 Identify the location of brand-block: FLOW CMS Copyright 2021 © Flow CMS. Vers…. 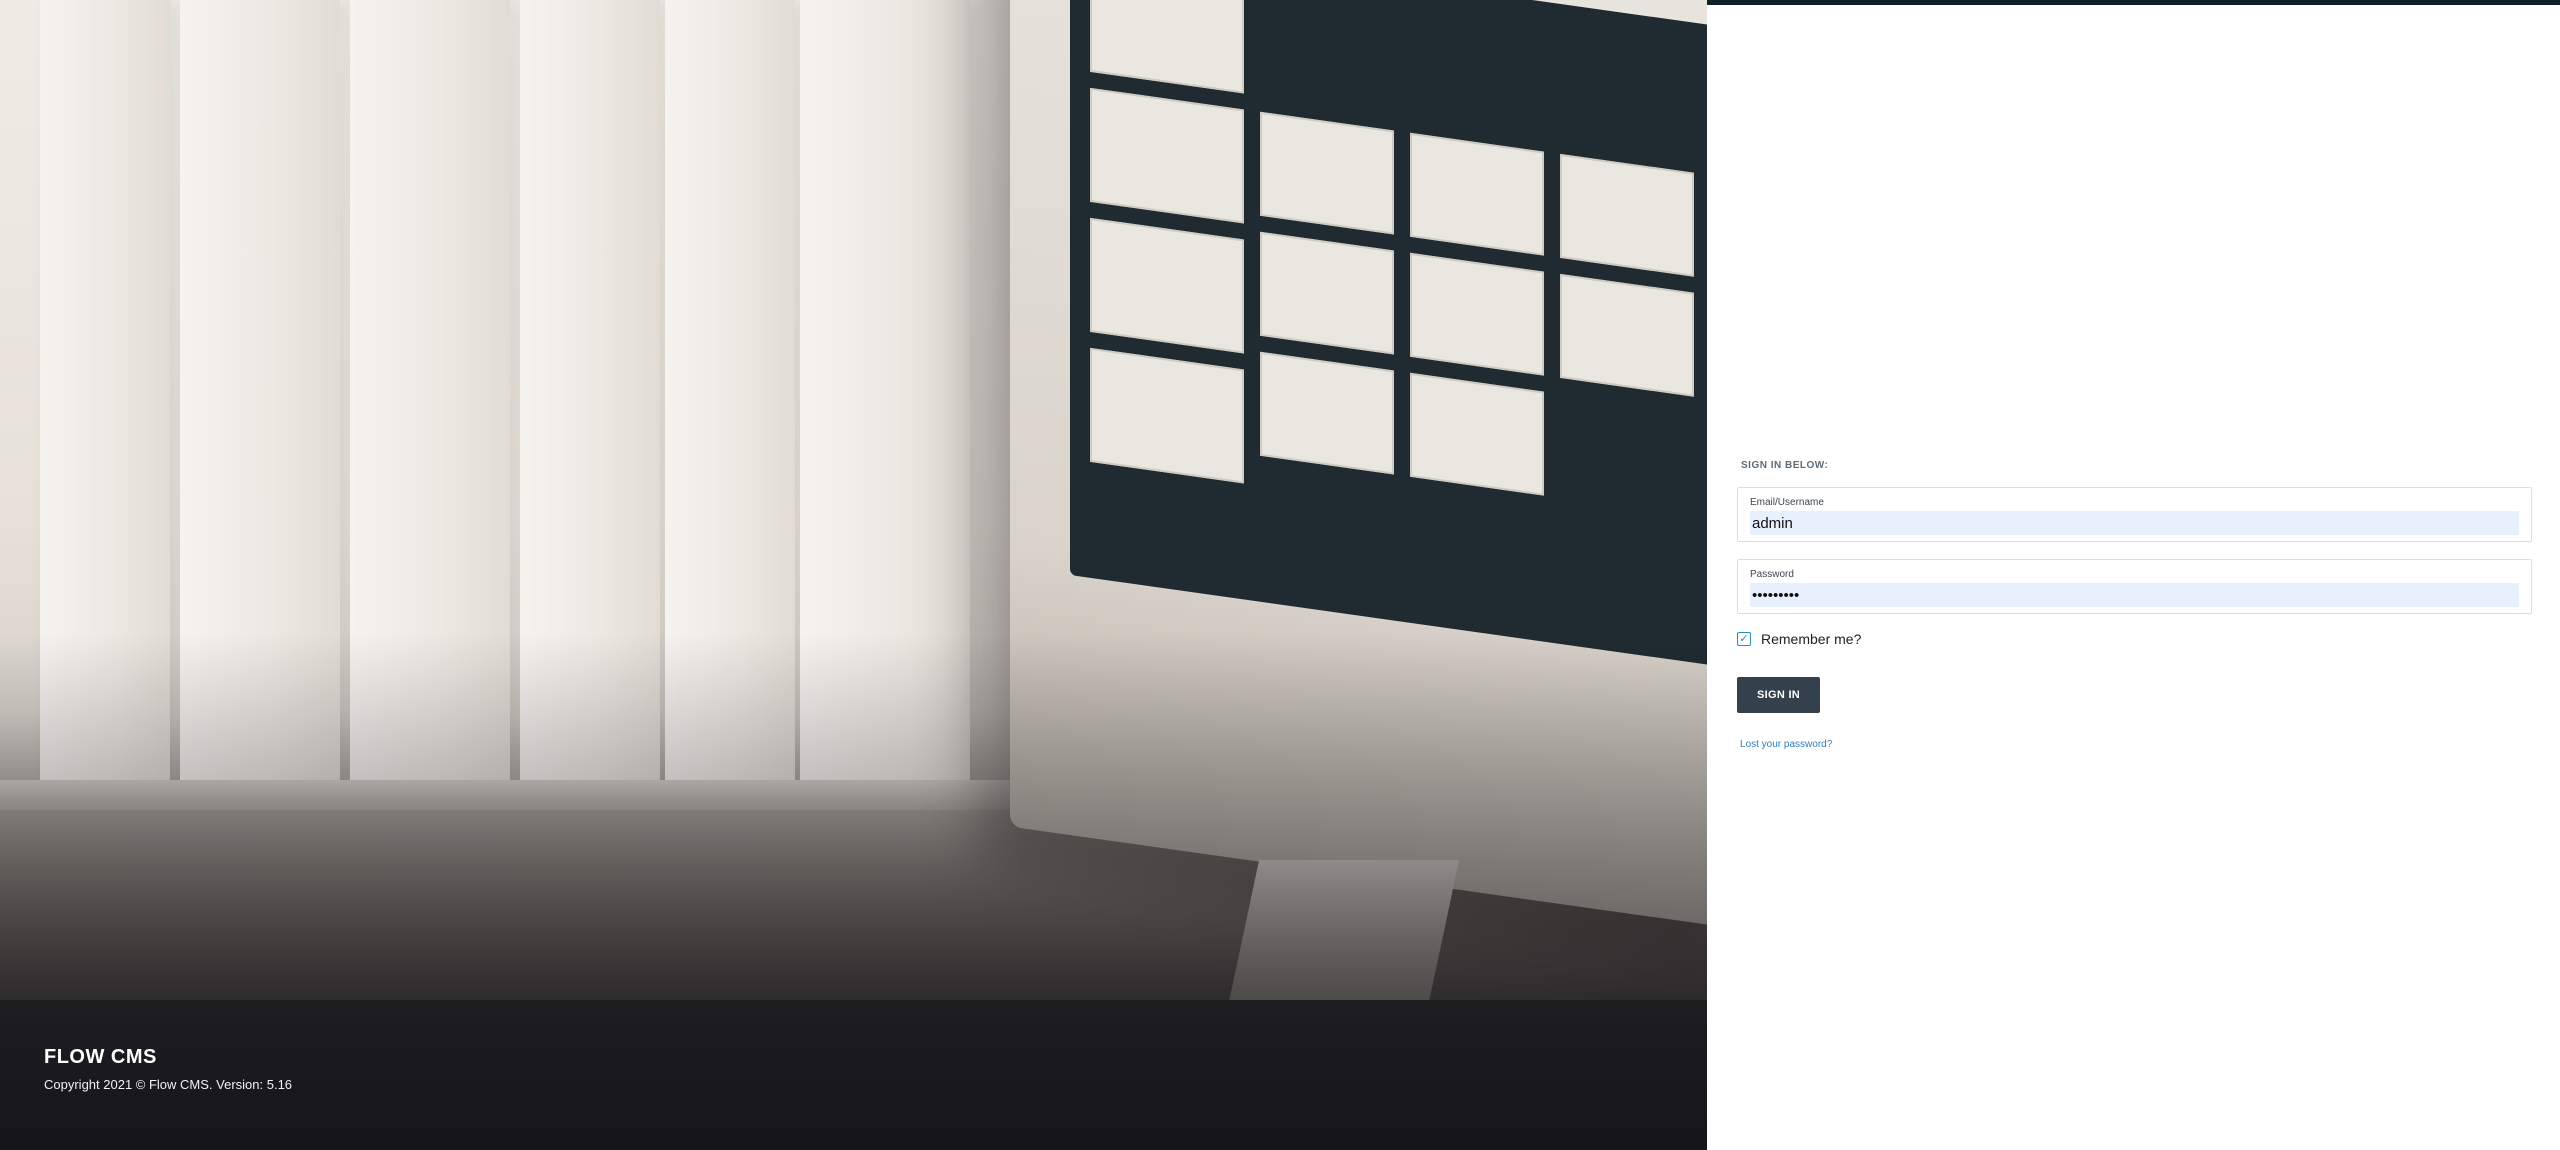
(168, 1069).